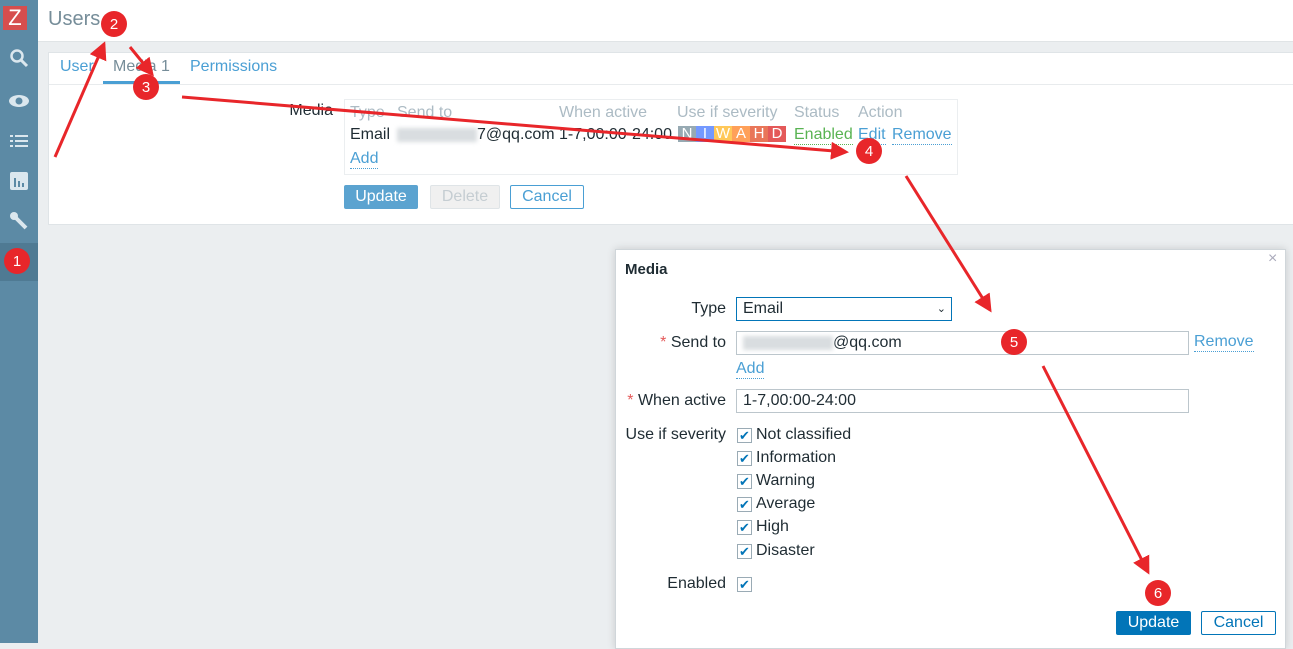  I want to click on annotation-marker: 1, so click(17, 261).